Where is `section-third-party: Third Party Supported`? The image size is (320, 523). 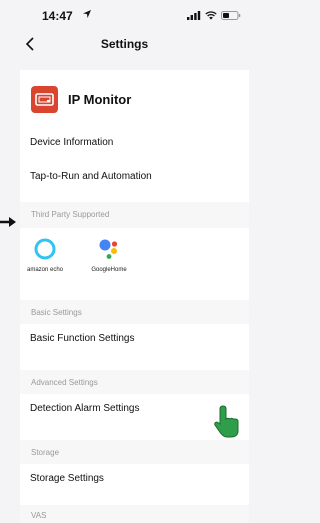 section-third-party: Third Party Supported is located at coordinates (134, 216).